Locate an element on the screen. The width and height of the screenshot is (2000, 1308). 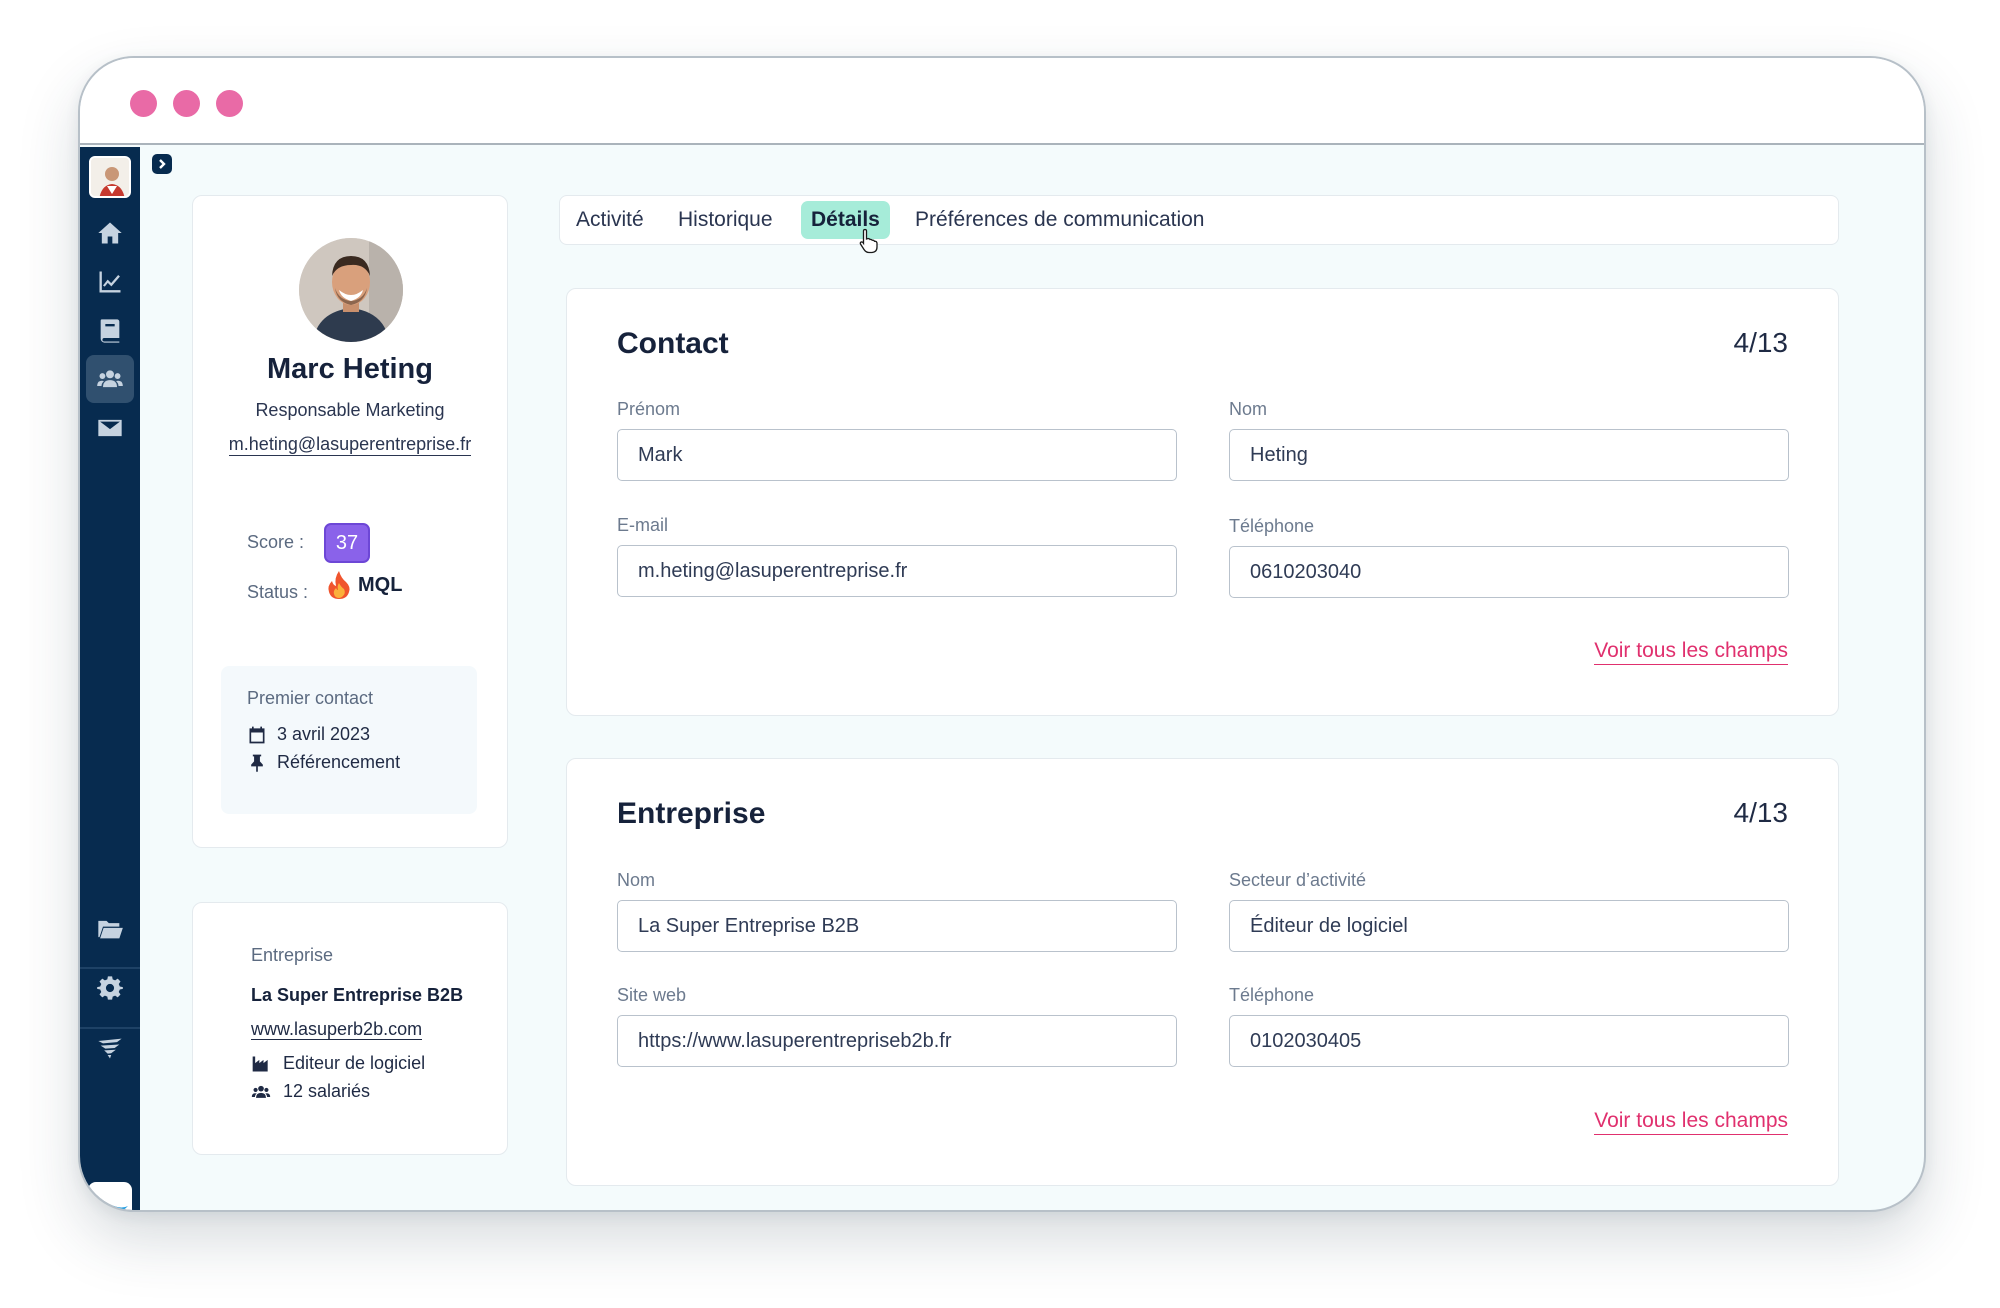
contact-field-count: 4/13 is located at coordinates (1761, 342).